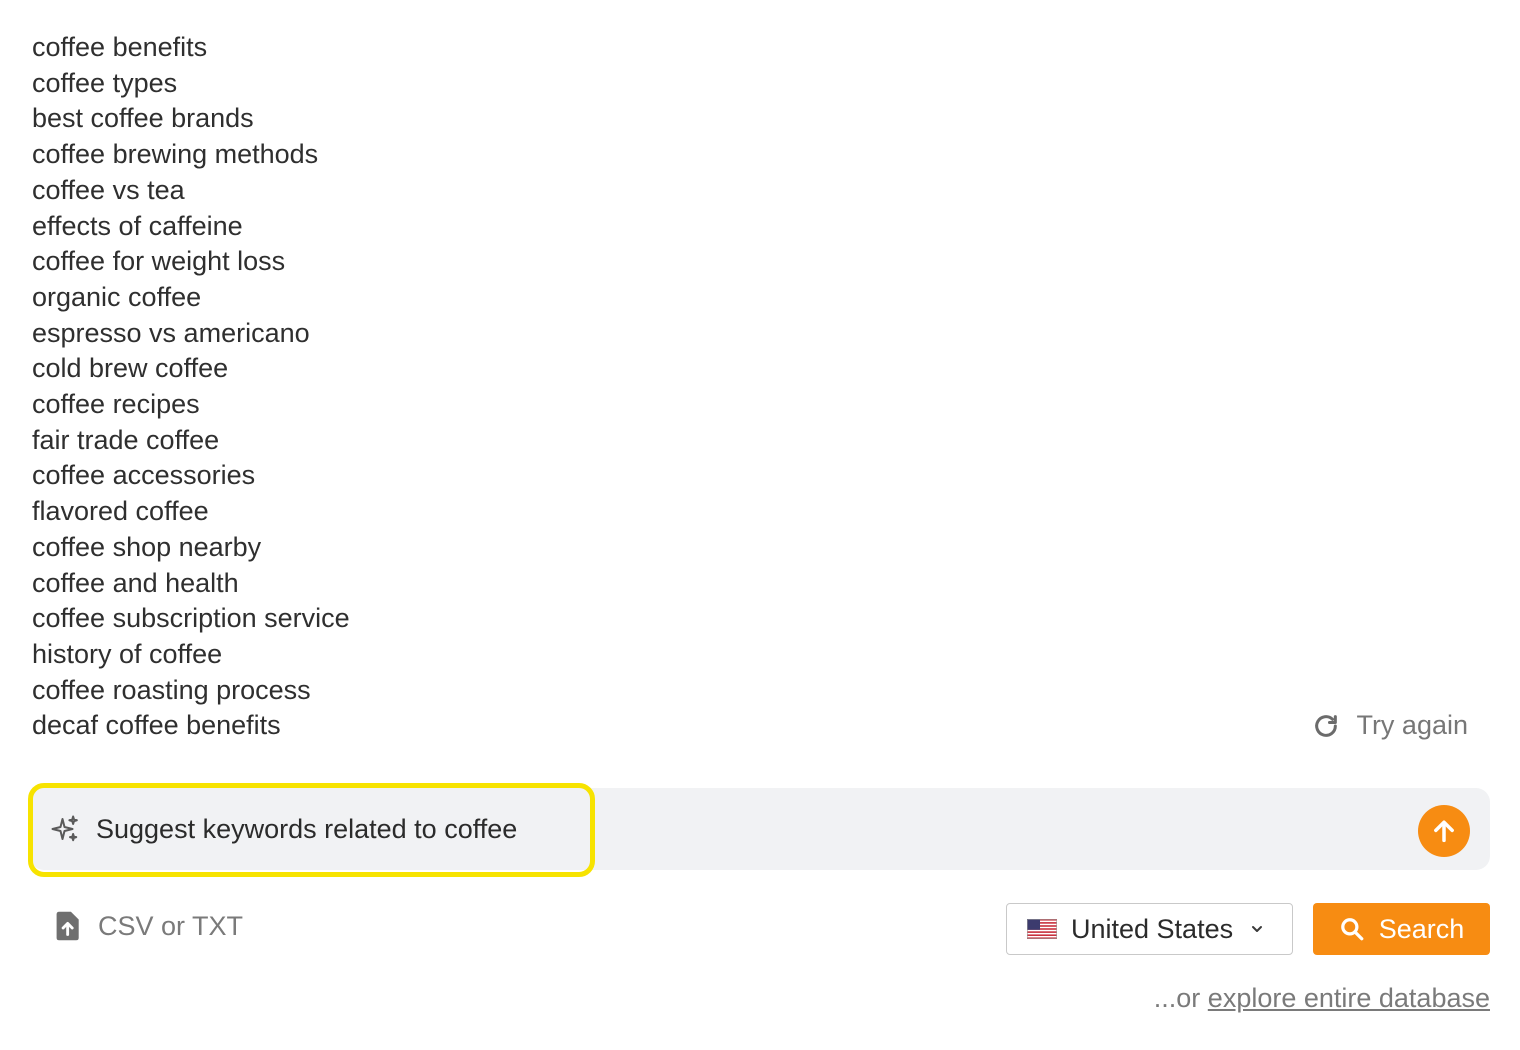  Describe the element at coordinates (156, 725) in the screenshot. I see `keyword-item: decaf coffee benefits` at that location.